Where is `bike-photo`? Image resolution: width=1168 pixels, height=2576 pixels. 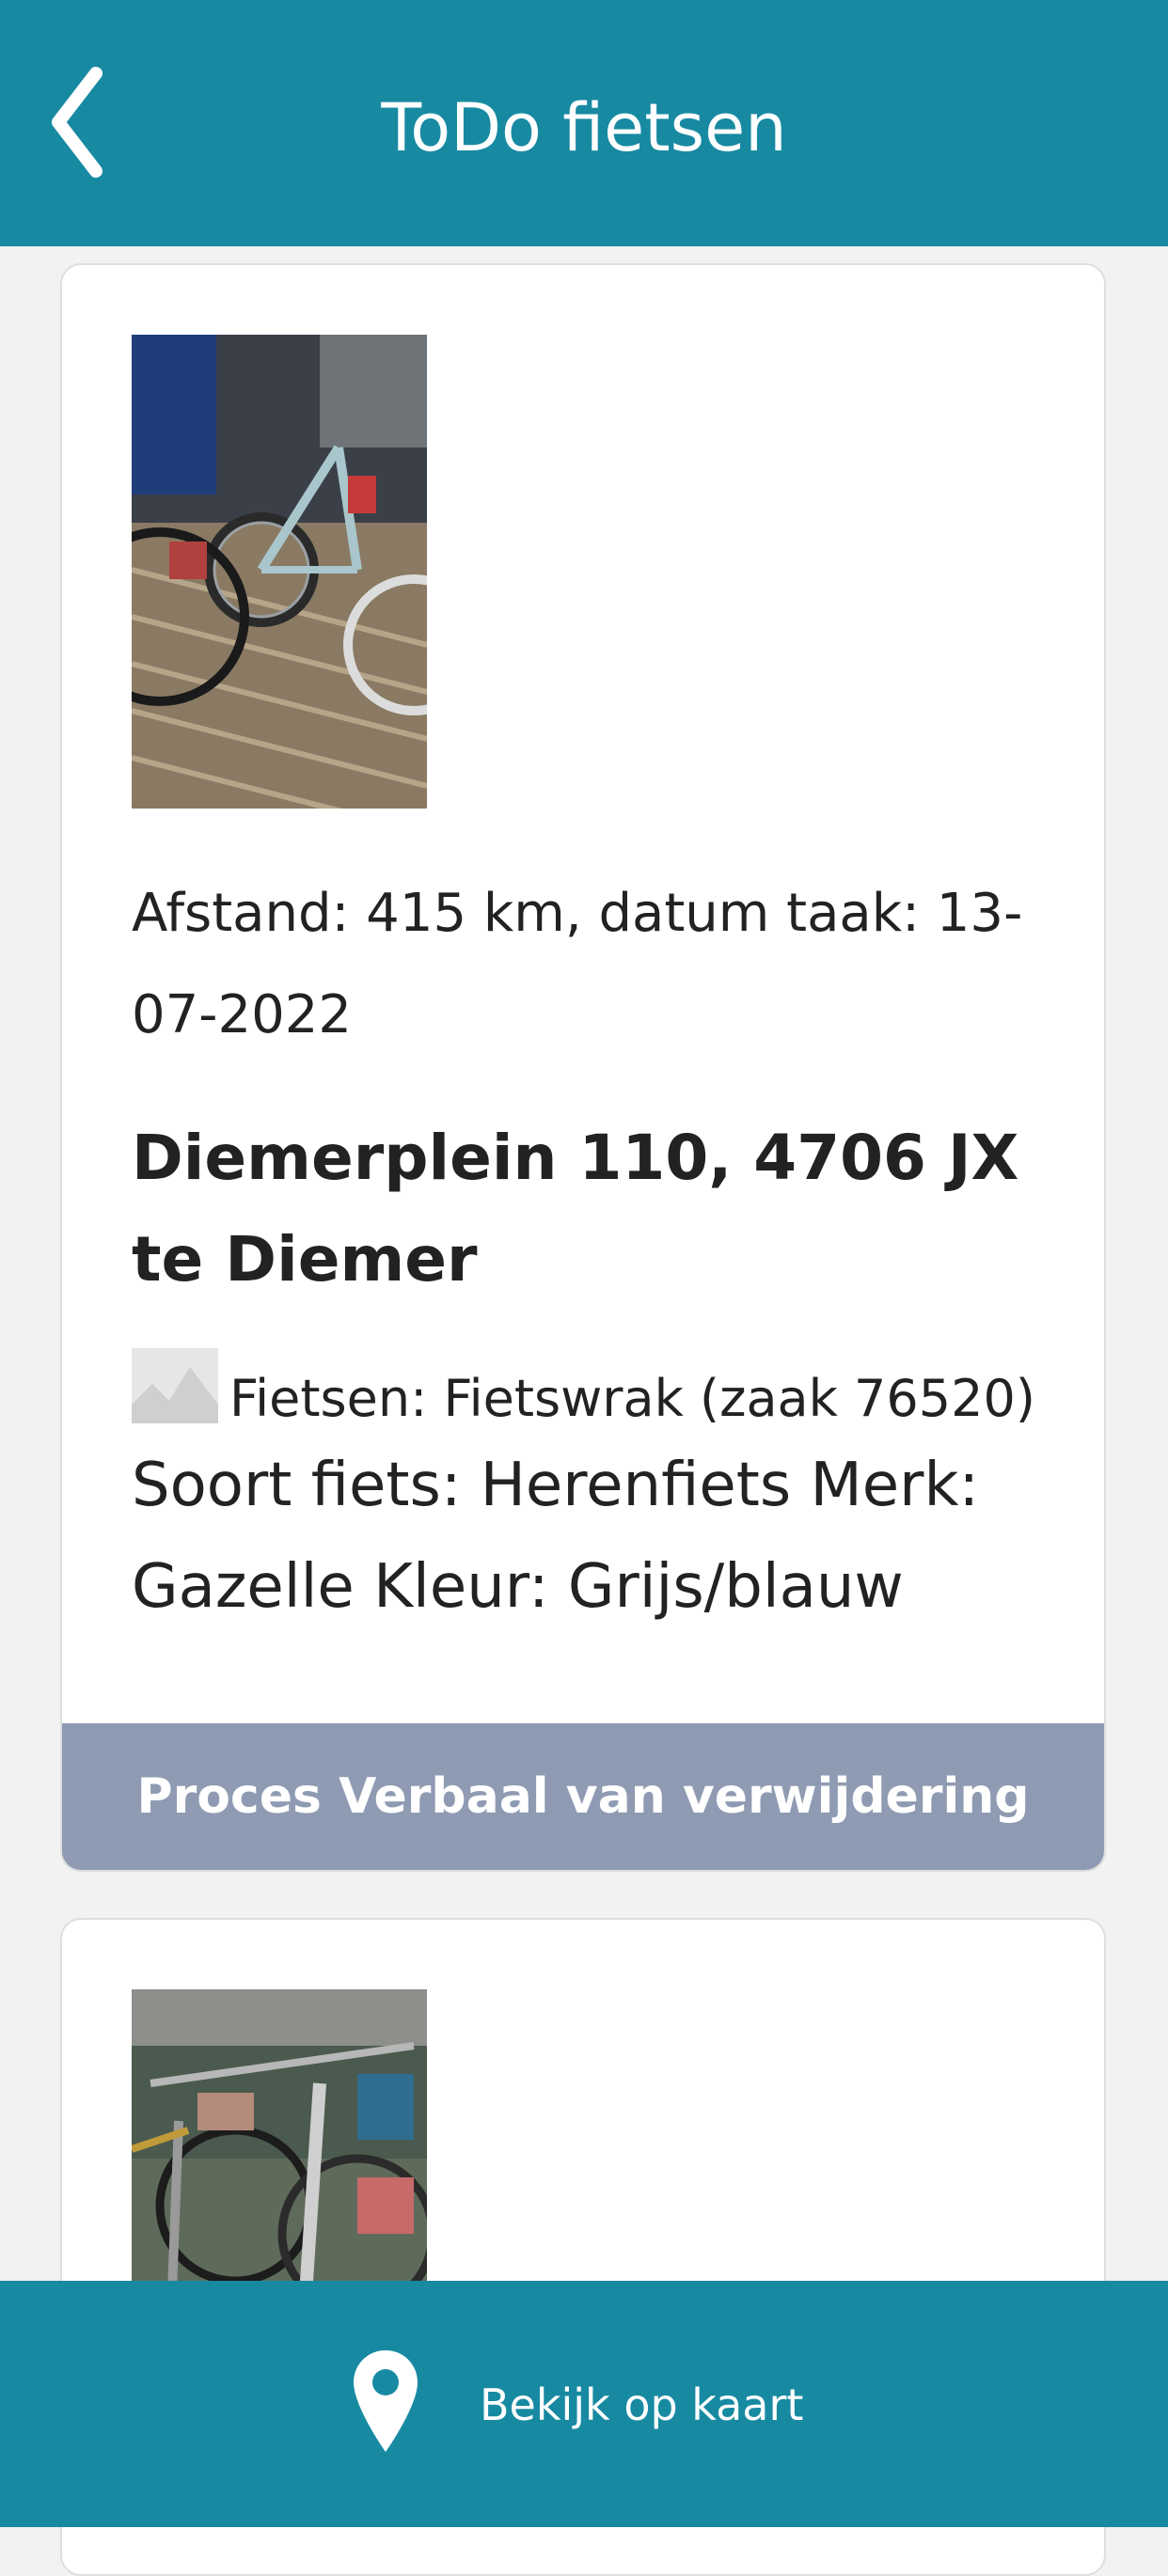
bike-photo is located at coordinates (279, 572).